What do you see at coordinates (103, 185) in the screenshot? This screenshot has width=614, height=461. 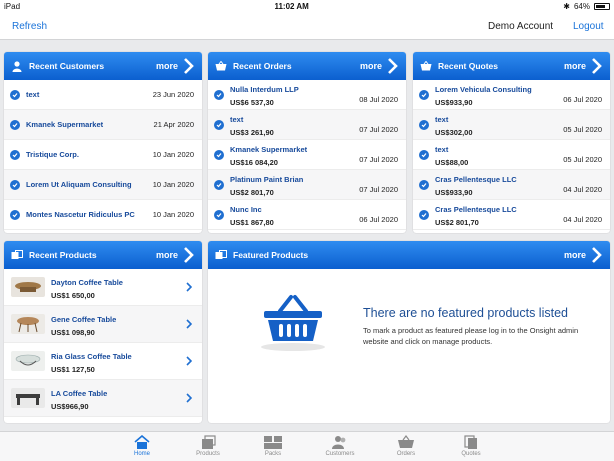 I see `customer-row: Lorem Ut Aliquam Consulting 10 Jan 2020` at bounding box center [103, 185].